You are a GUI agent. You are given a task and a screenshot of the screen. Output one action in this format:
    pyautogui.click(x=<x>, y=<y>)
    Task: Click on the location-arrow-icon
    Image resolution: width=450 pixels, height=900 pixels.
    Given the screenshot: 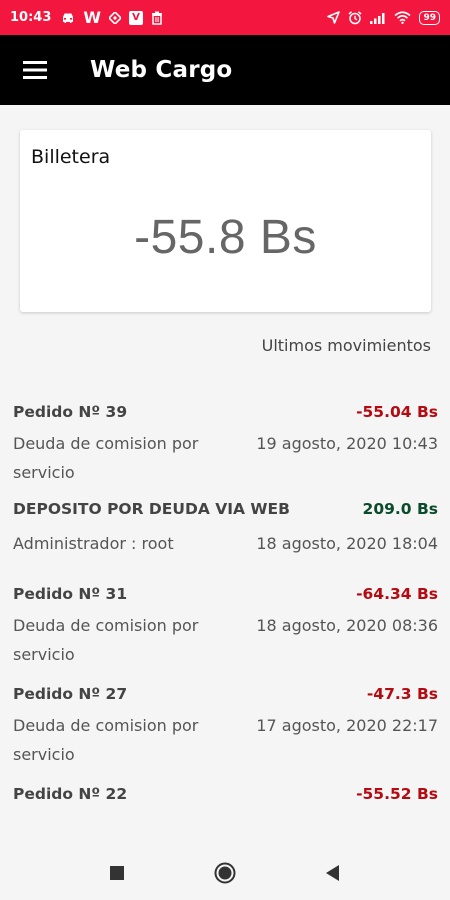 What is the action you would take?
    pyautogui.click(x=334, y=17)
    